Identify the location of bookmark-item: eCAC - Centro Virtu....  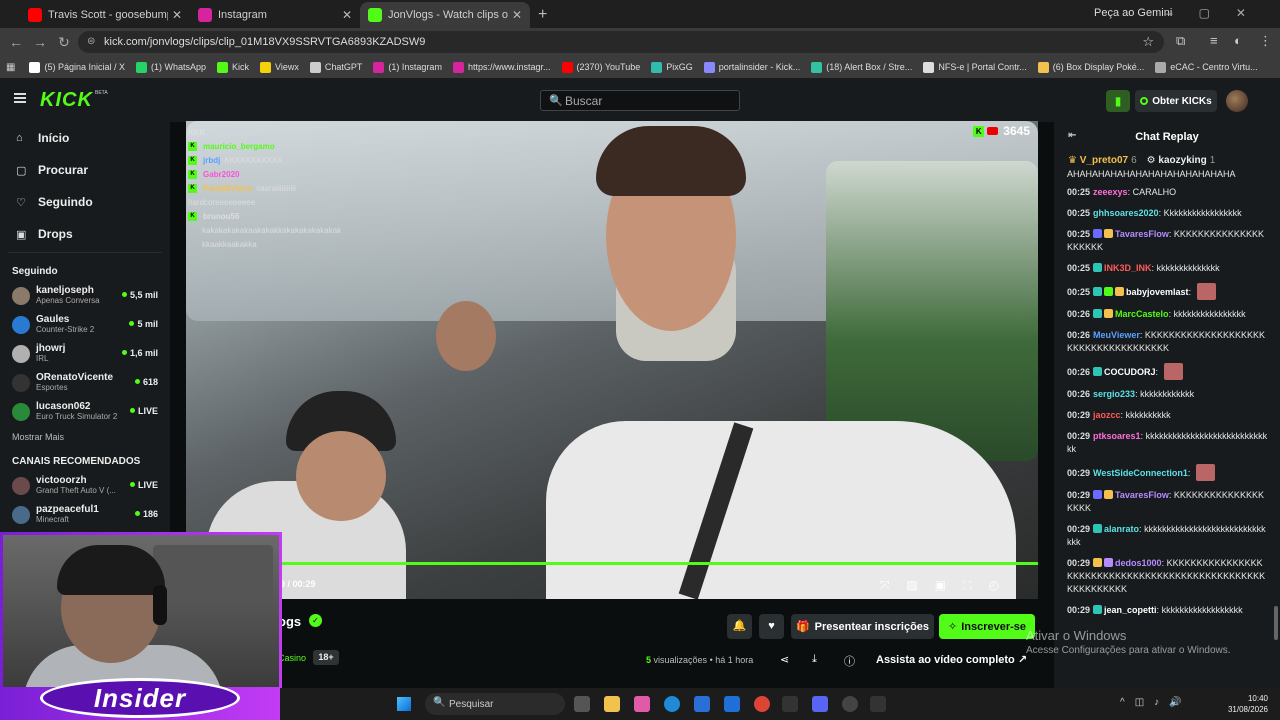
(1206, 67).